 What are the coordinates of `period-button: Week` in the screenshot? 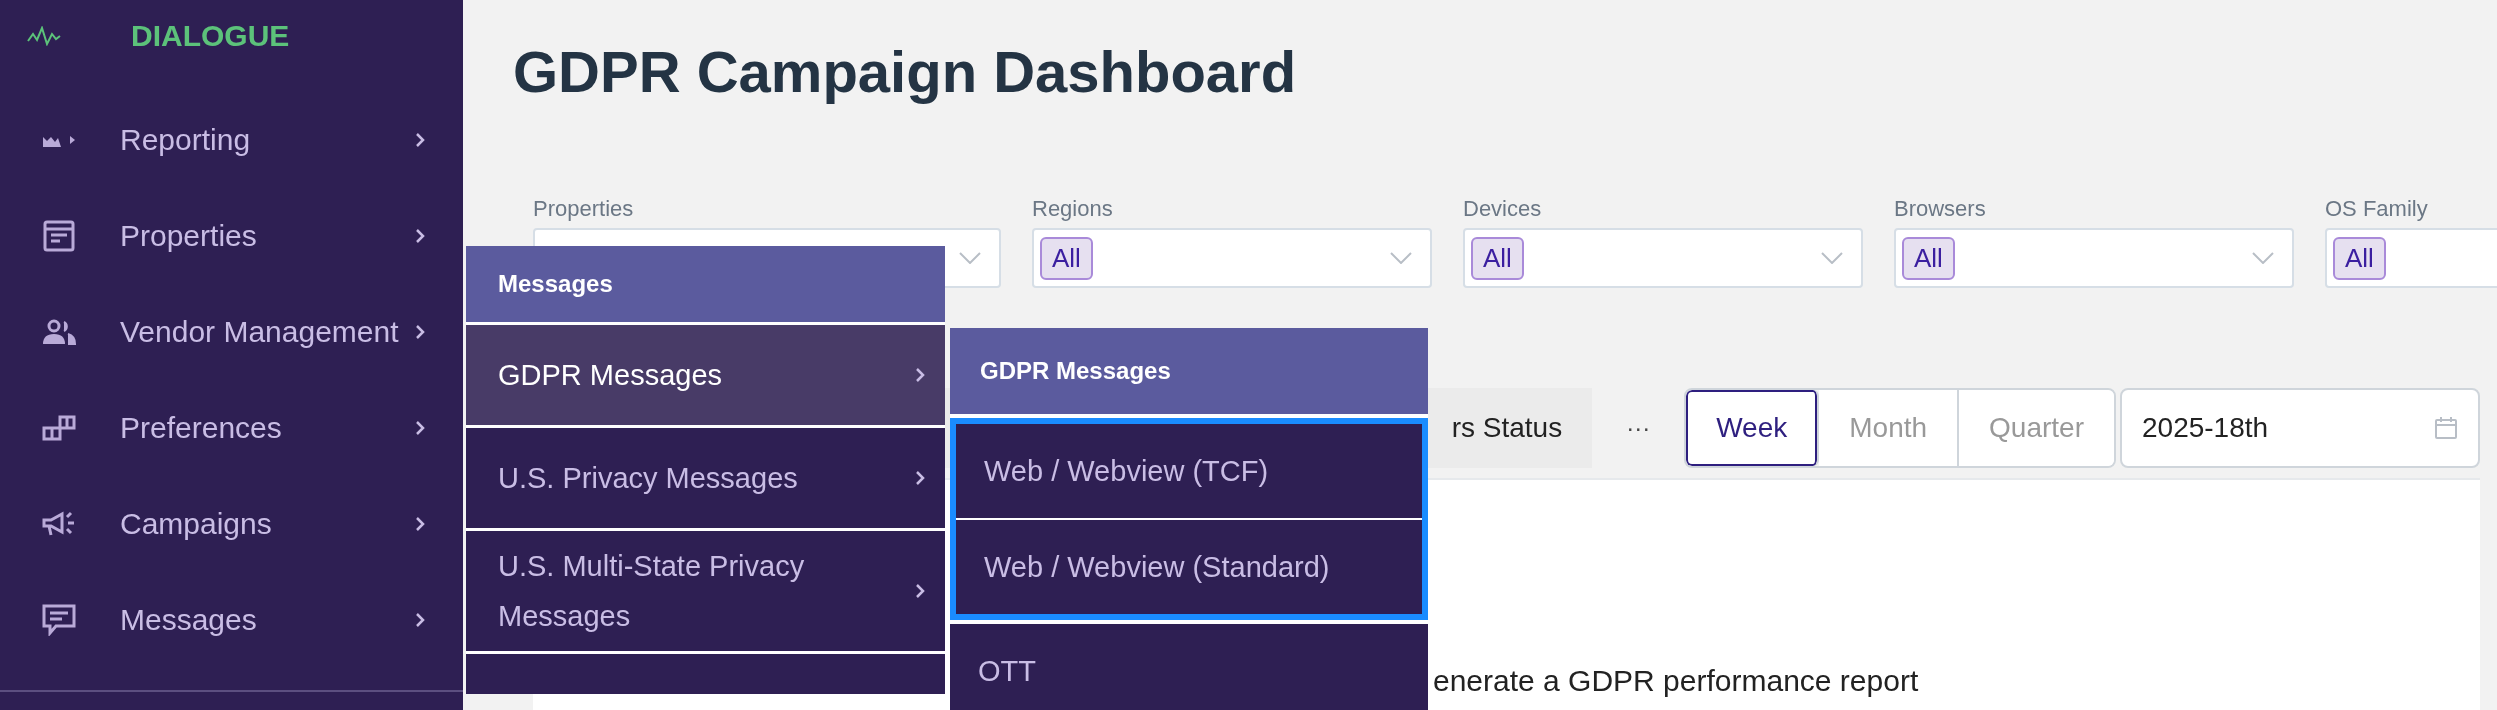 It's located at (1753, 428).